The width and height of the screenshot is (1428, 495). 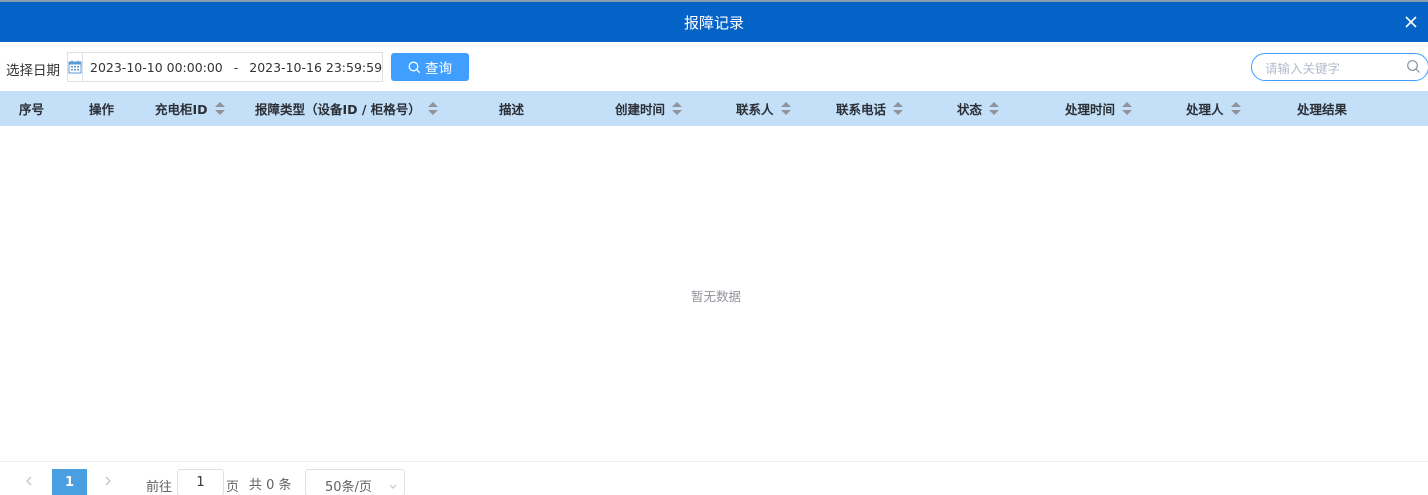 What do you see at coordinates (69, 482) in the screenshot?
I see `page-number-current: 1` at bounding box center [69, 482].